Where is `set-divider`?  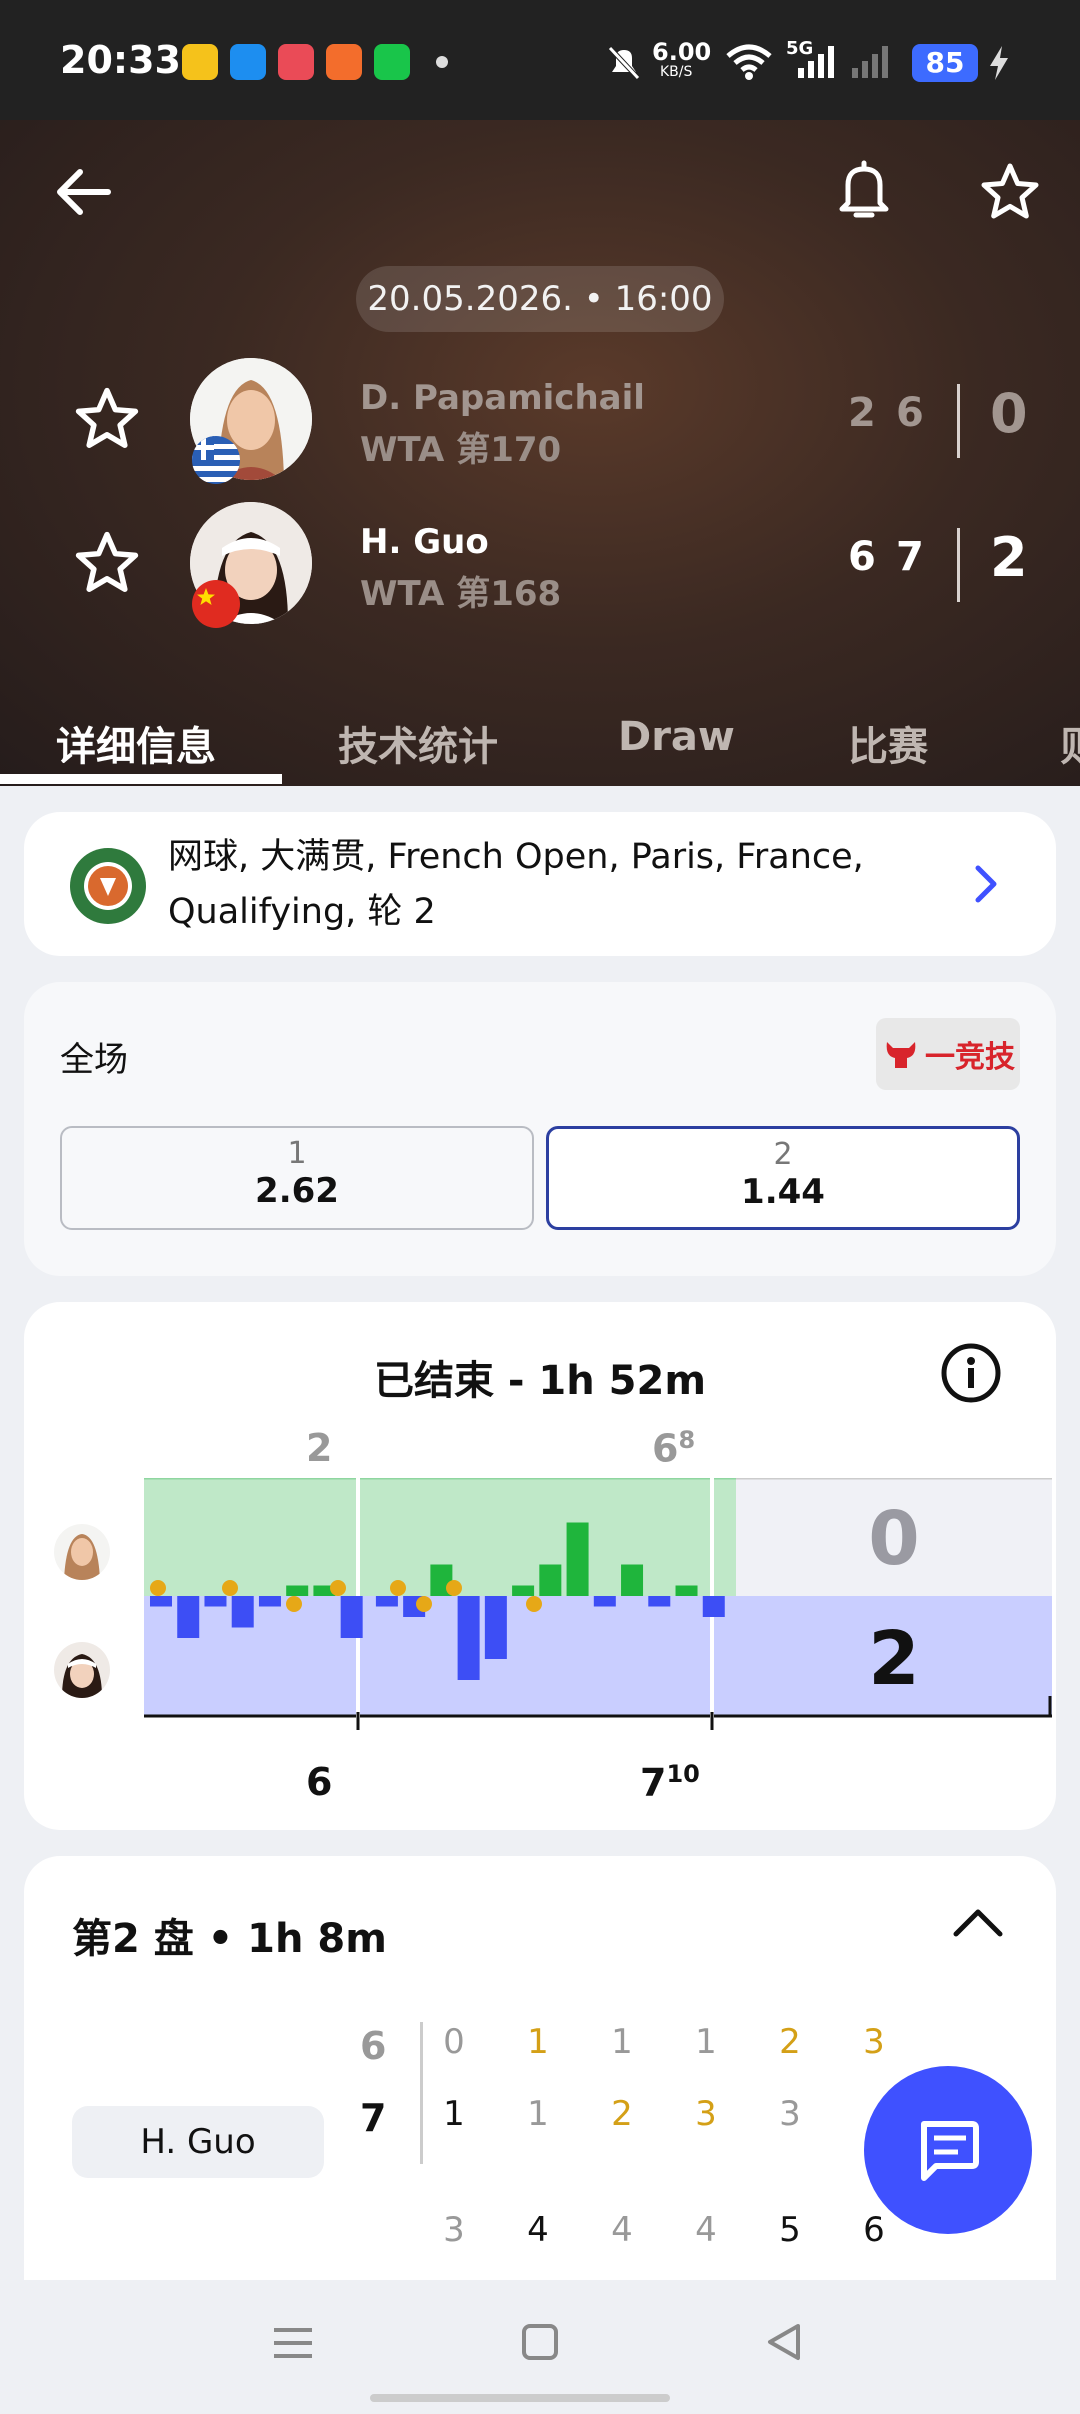 set-divider is located at coordinates (421, 2093).